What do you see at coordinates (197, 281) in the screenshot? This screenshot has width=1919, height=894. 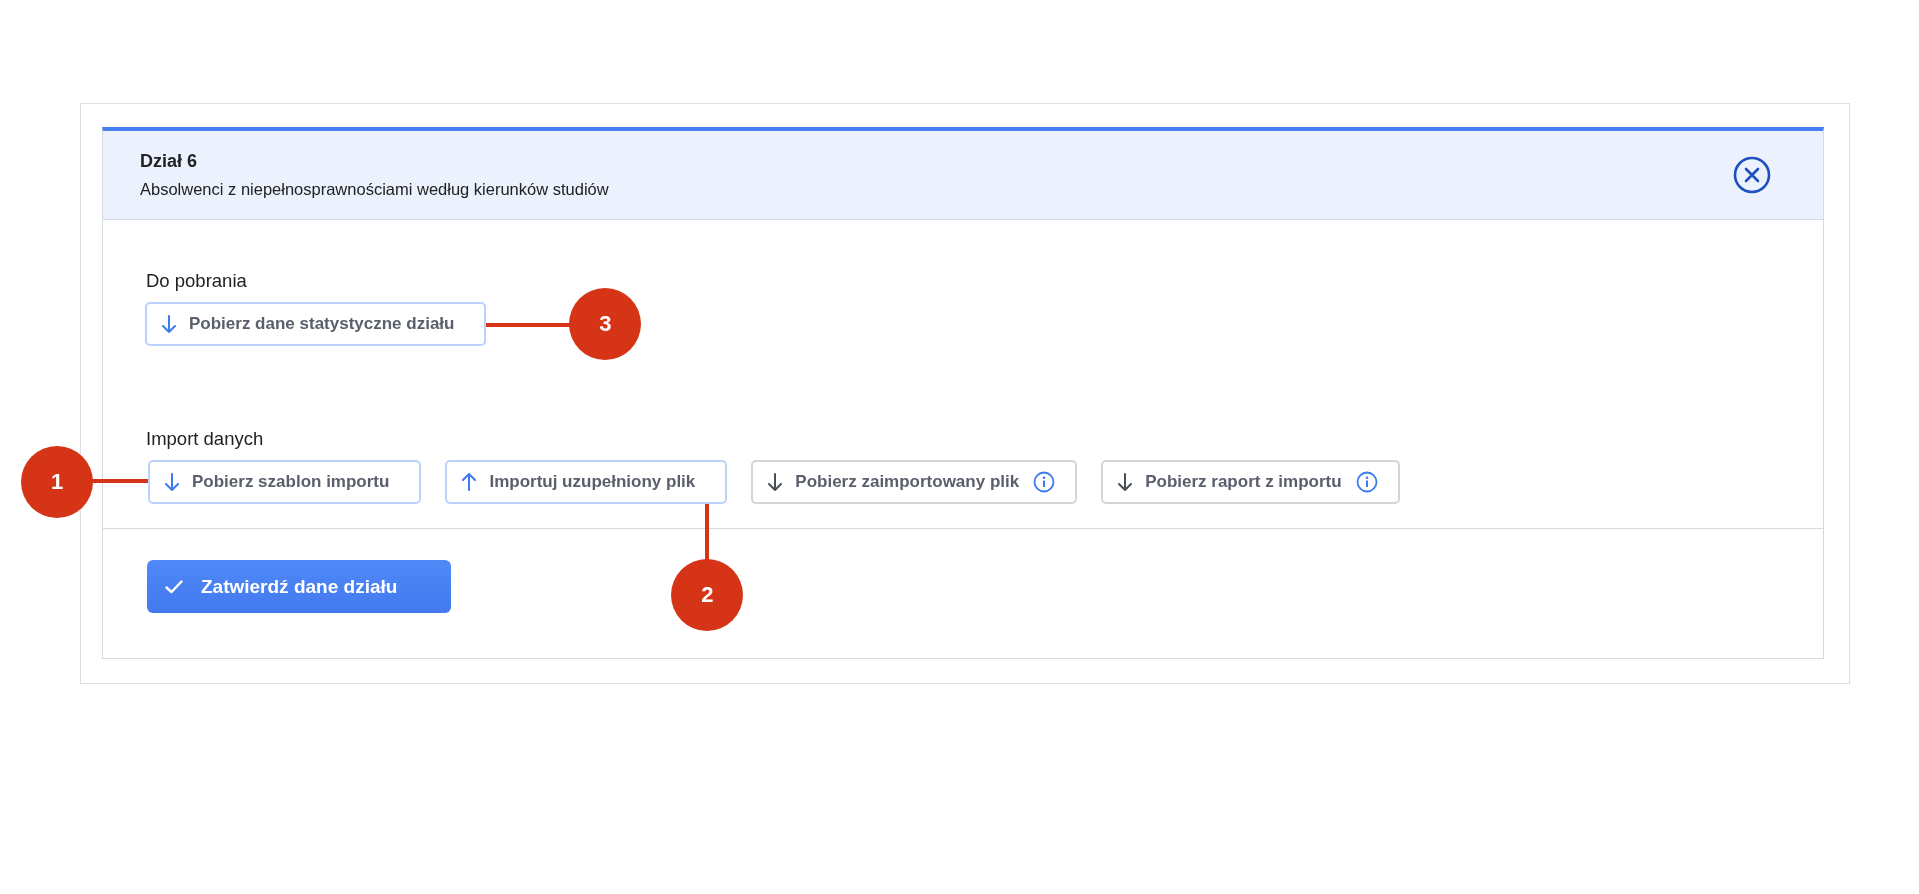 I see `section-heading: Do pobrania` at bounding box center [197, 281].